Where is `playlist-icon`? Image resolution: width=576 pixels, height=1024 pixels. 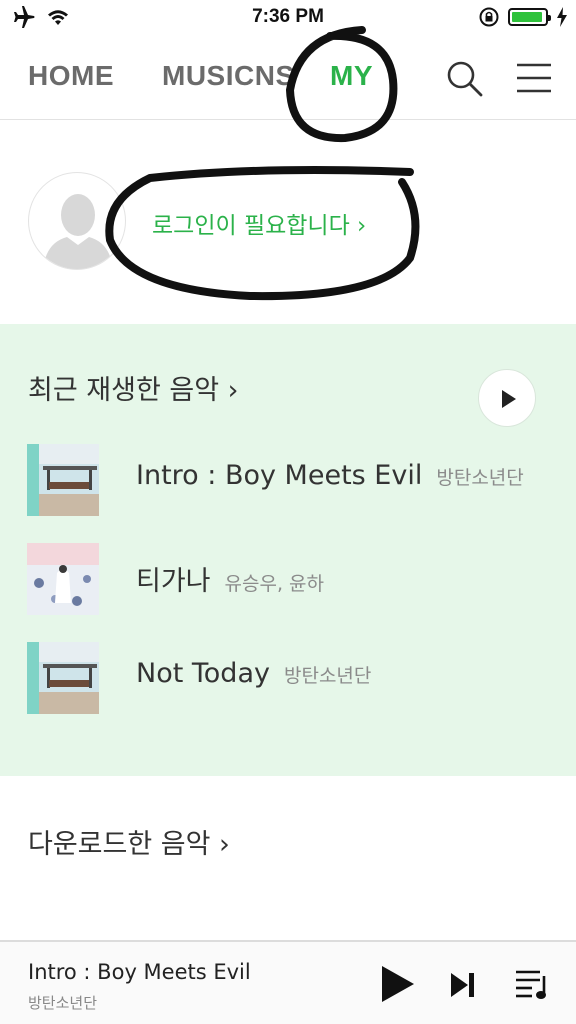
playlist-icon is located at coordinates (532, 984).